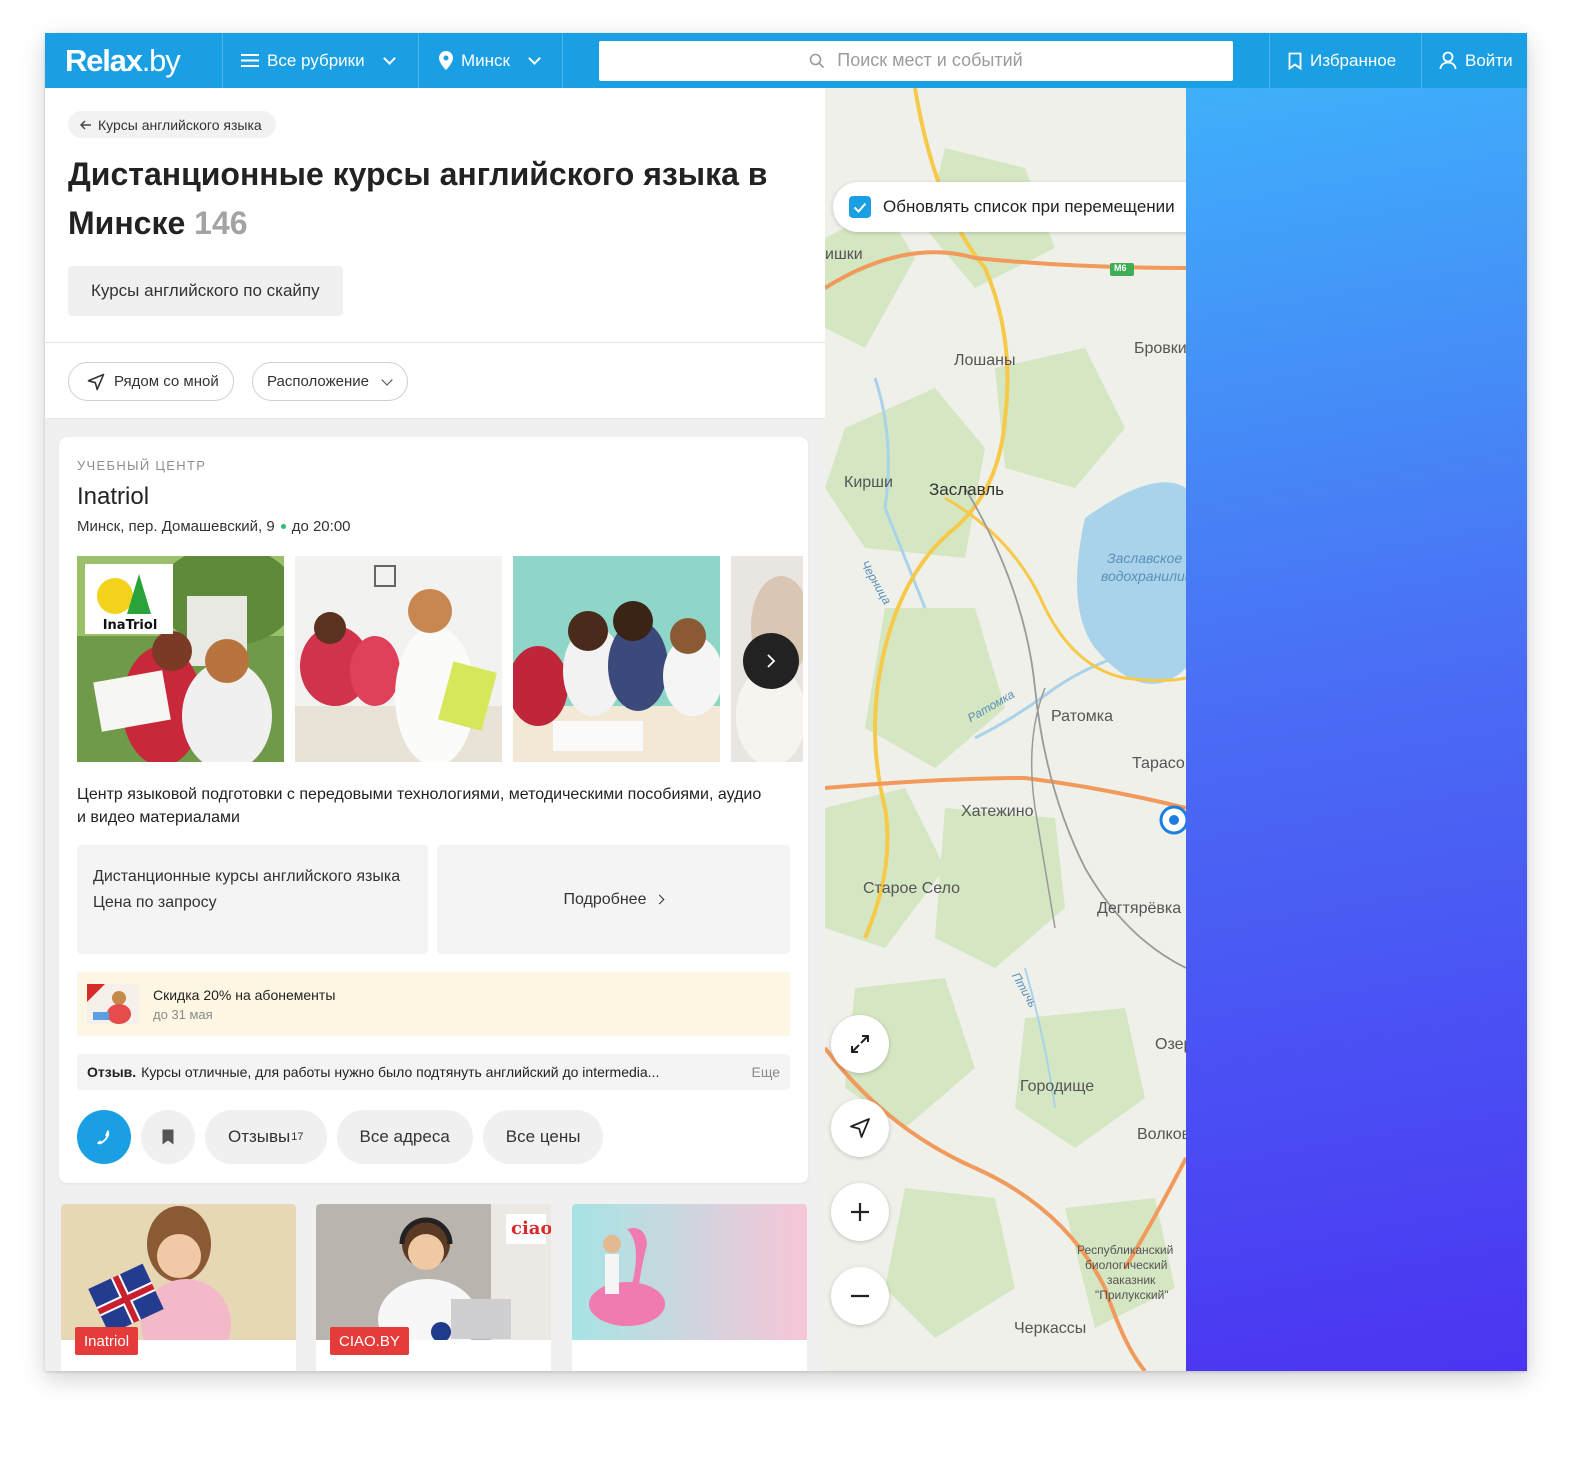 Image resolution: width=1593 pixels, height=1462 pixels. Describe the element at coordinates (817, 60) in the screenshot. I see `search-icon` at that location.